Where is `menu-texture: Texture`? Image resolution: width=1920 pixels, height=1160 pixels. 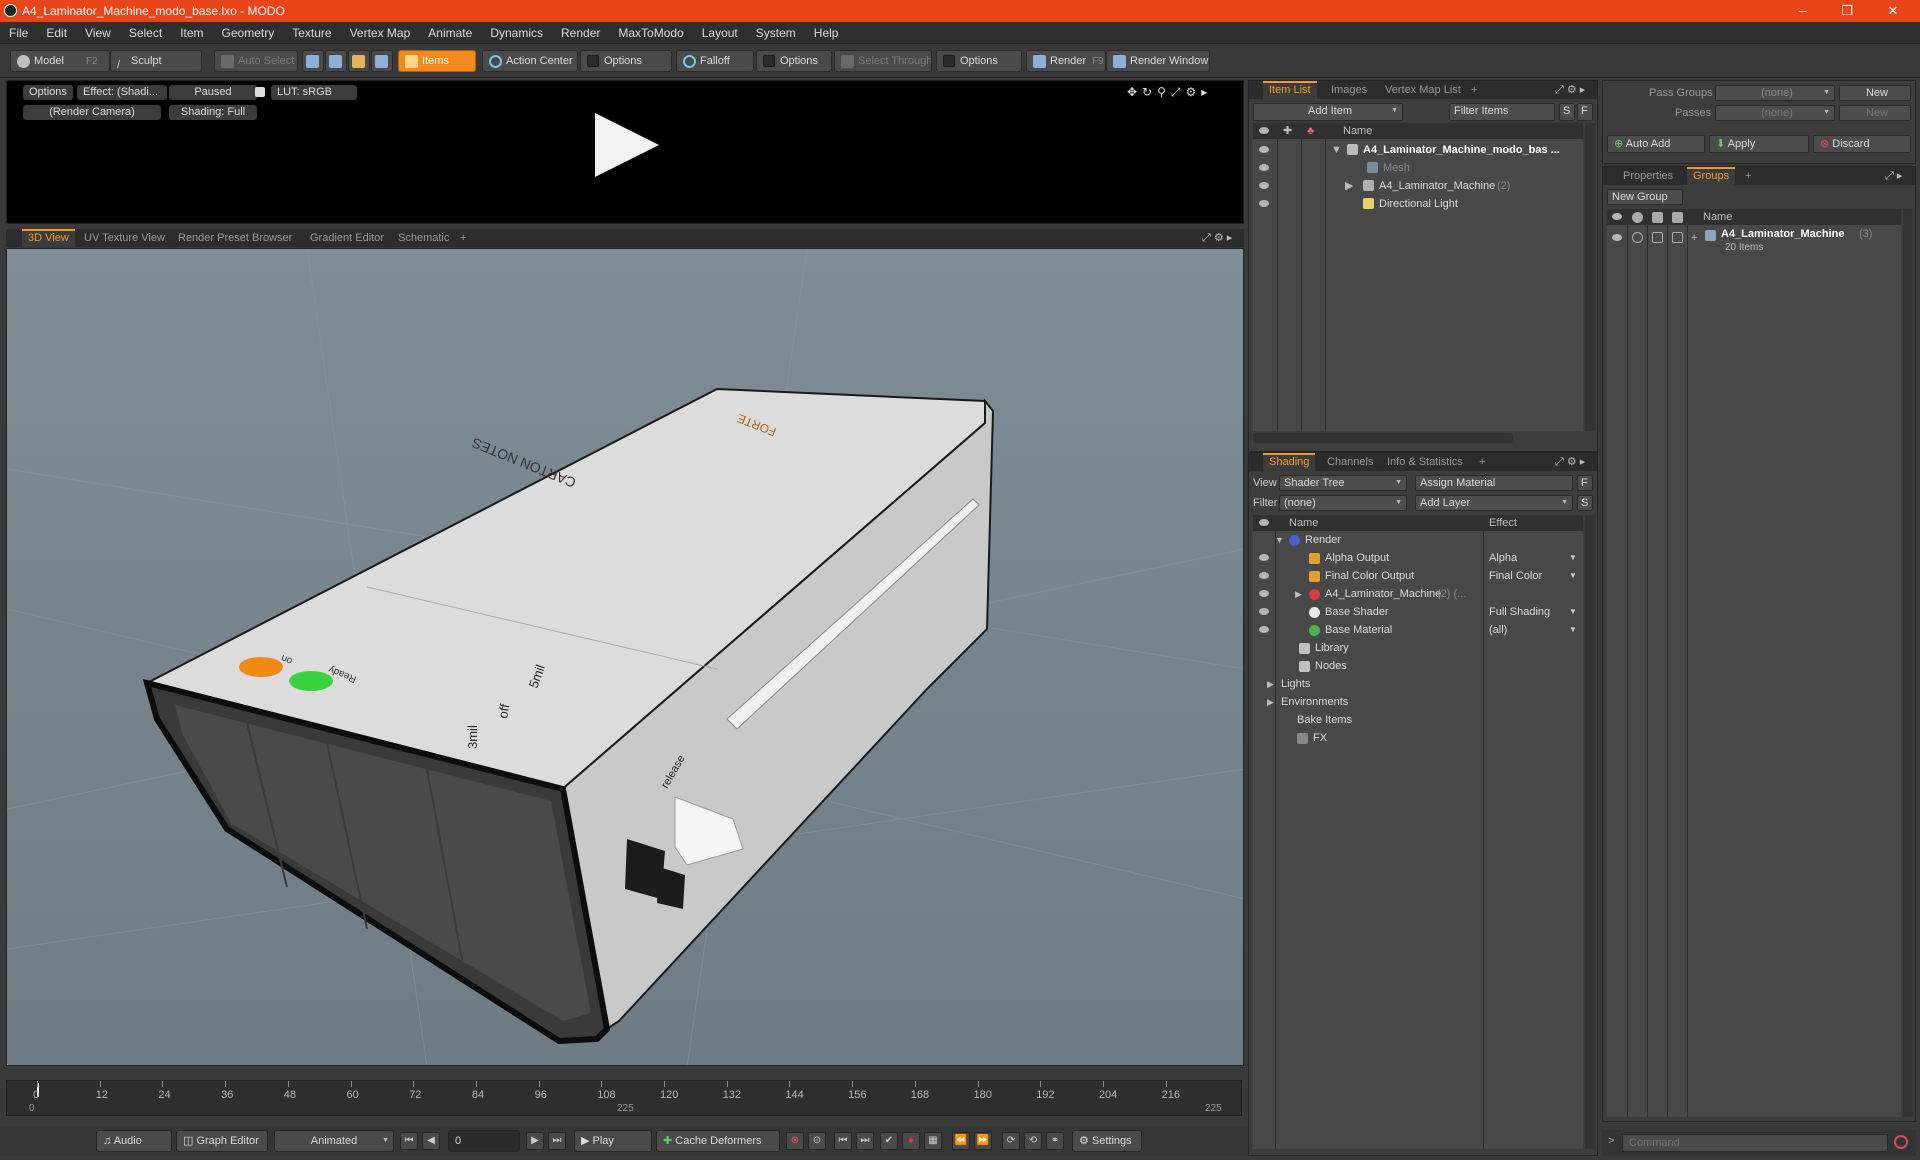 menu-texture: Texture is located at coordinates (311, 33).